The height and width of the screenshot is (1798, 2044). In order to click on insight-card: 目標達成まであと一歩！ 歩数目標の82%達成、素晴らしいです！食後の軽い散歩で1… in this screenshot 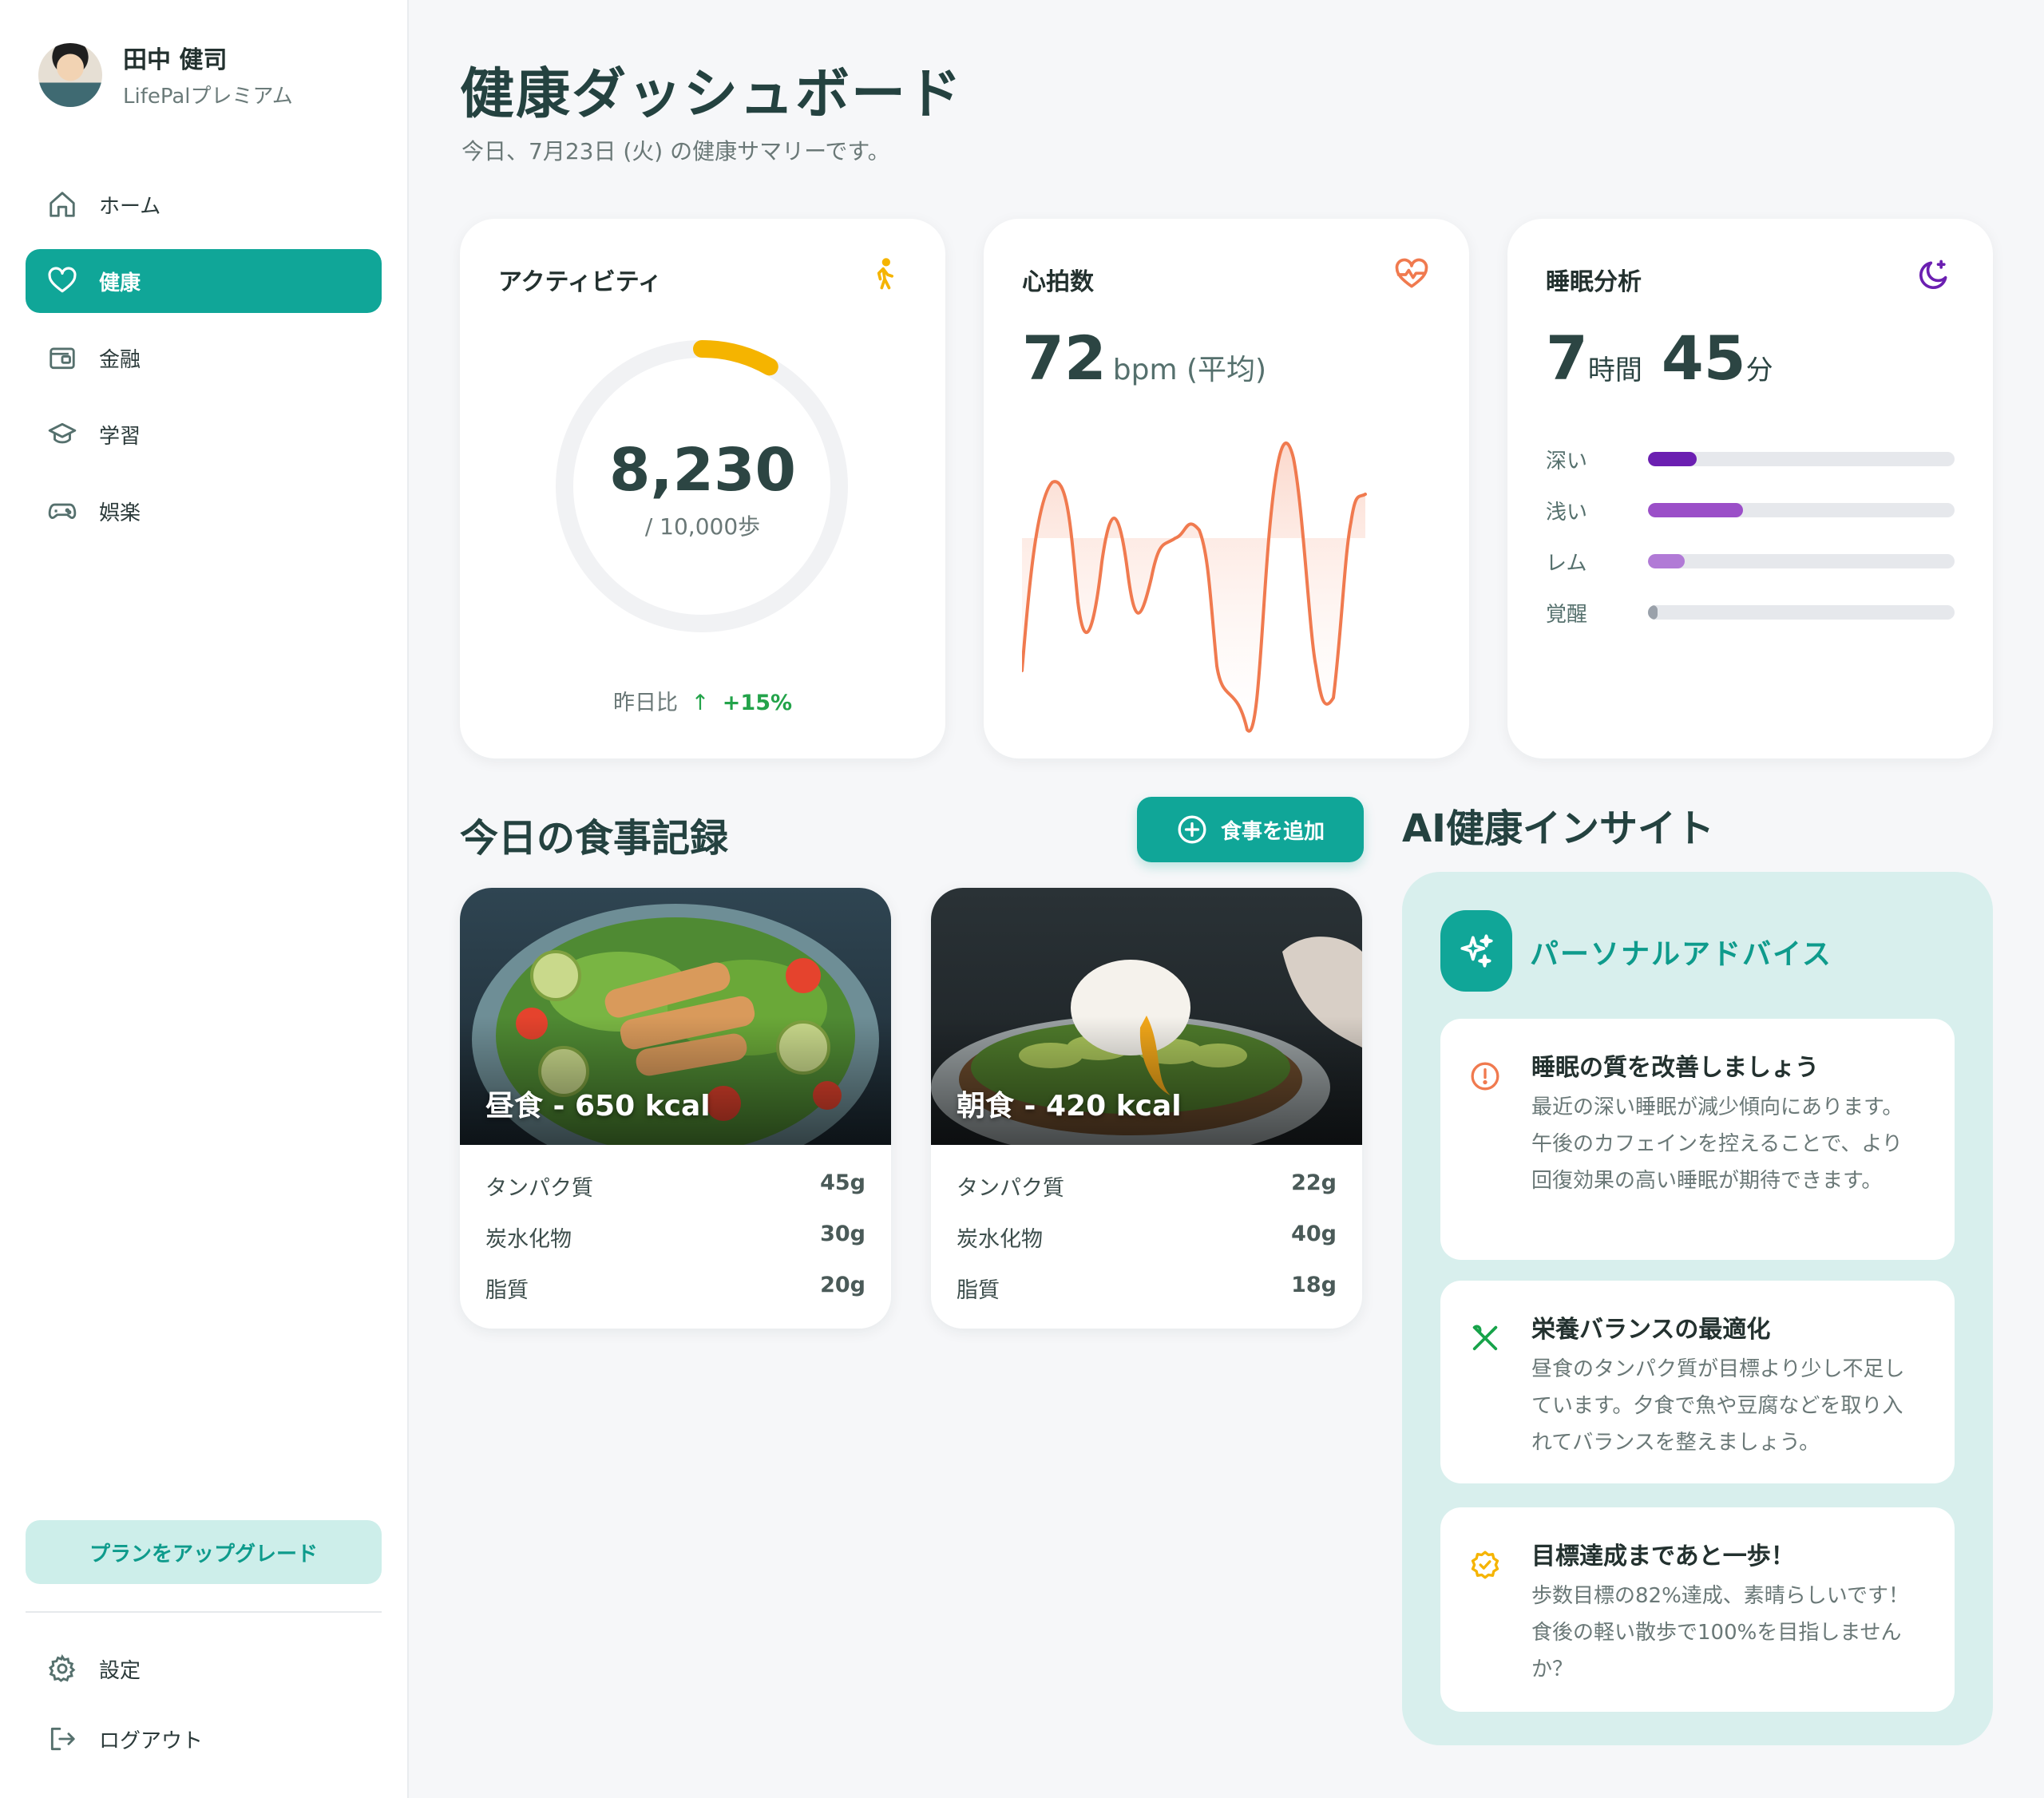, I will do `click(1697, 1610)`.